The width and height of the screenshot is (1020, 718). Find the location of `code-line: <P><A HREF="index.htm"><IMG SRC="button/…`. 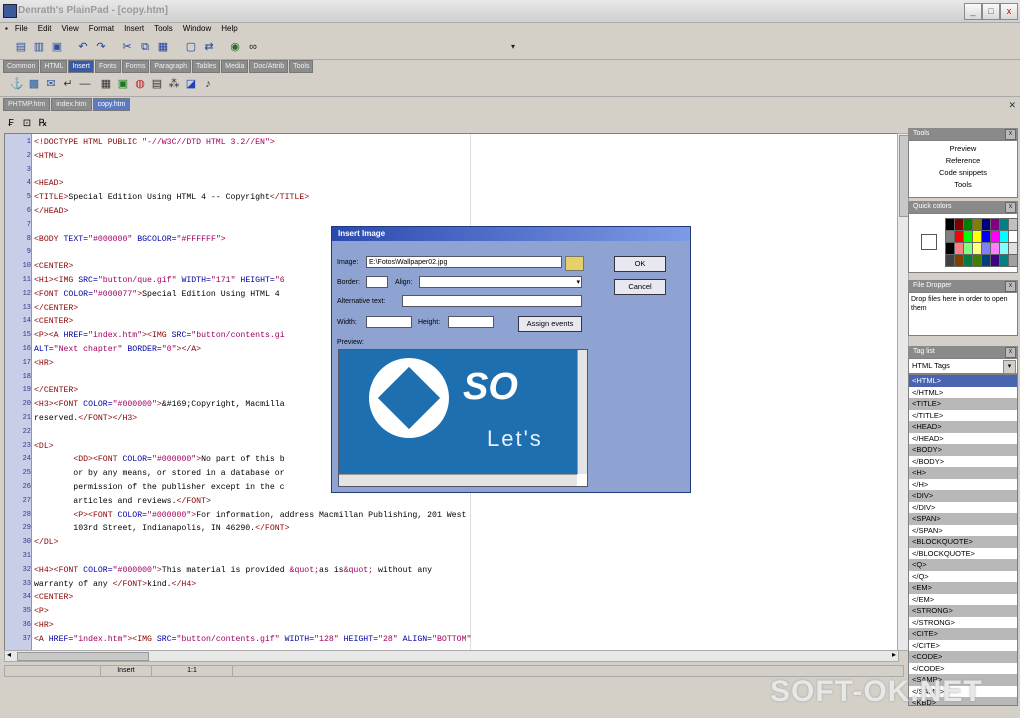

code-line: <P><A HREF="index.htm"><IMG SRC="button/… is located at coordinates (159, 335).